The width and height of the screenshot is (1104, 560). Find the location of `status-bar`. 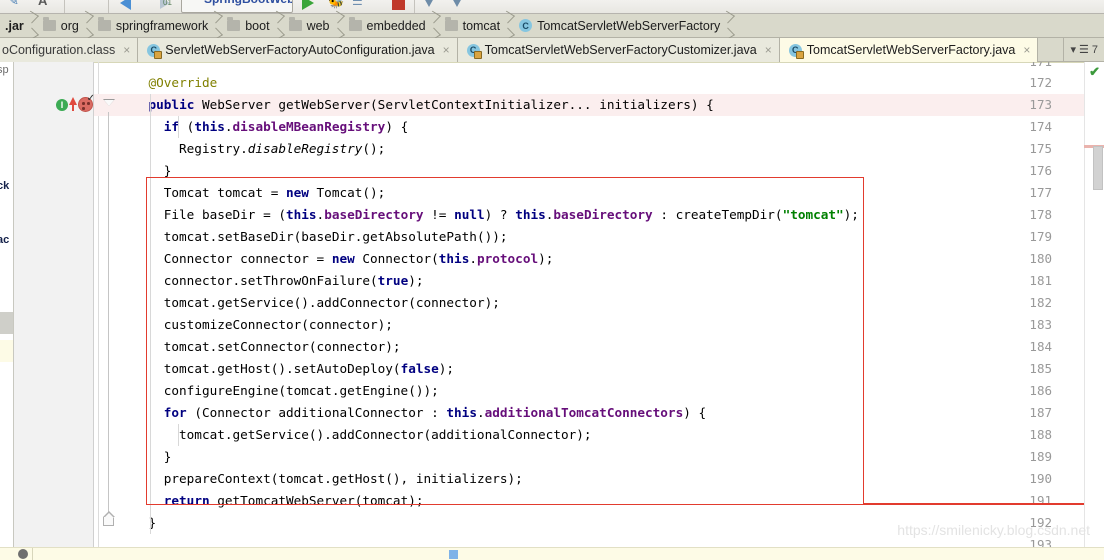

status-bar is located at coordinates (552, 553).